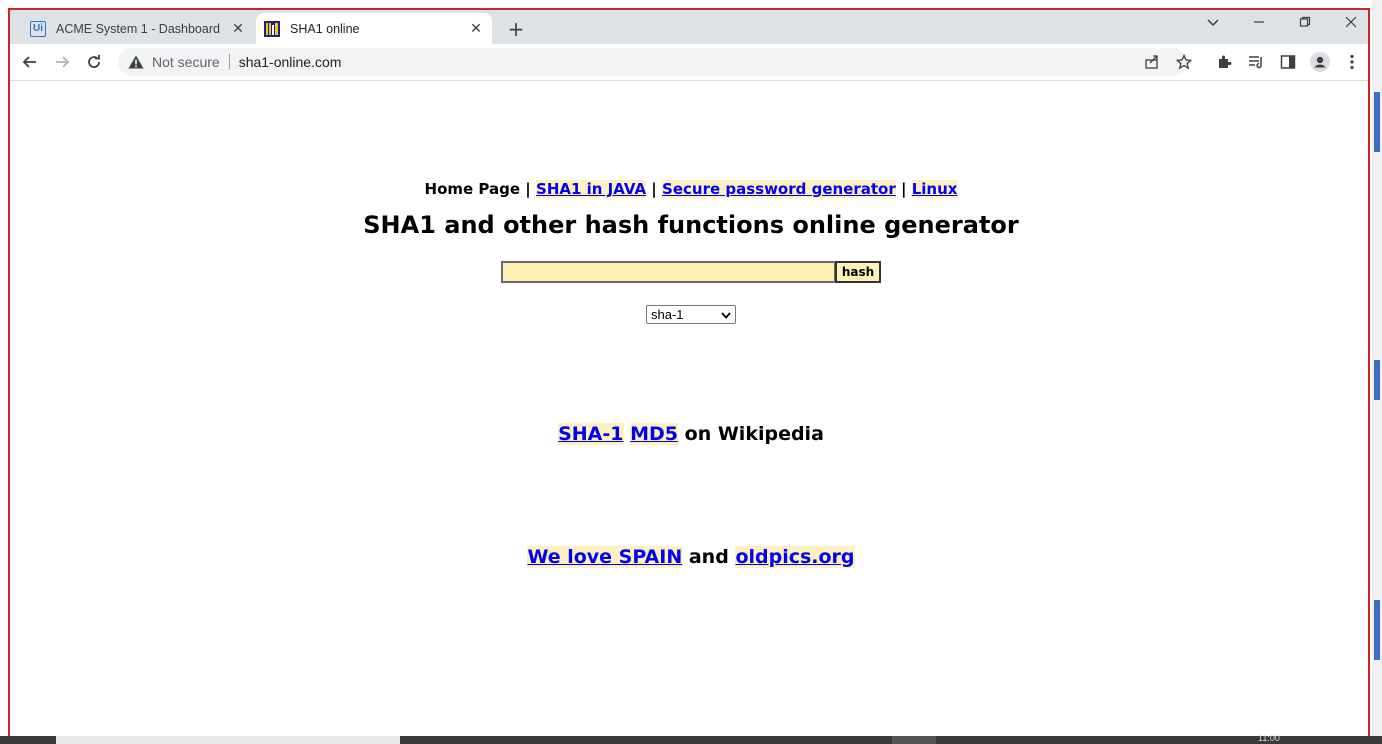 The width and height of the screenshot is (1382, 744). Describe the element at coordinates (94, 62) in the screenshot. I see `reload-icon` at that location.